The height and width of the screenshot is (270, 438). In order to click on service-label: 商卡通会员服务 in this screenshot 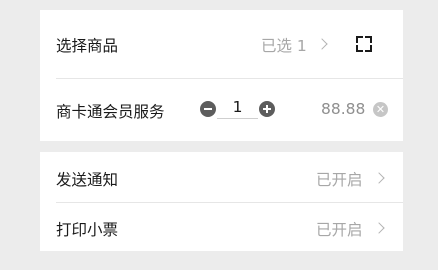, I will do `click(110, 112)`.